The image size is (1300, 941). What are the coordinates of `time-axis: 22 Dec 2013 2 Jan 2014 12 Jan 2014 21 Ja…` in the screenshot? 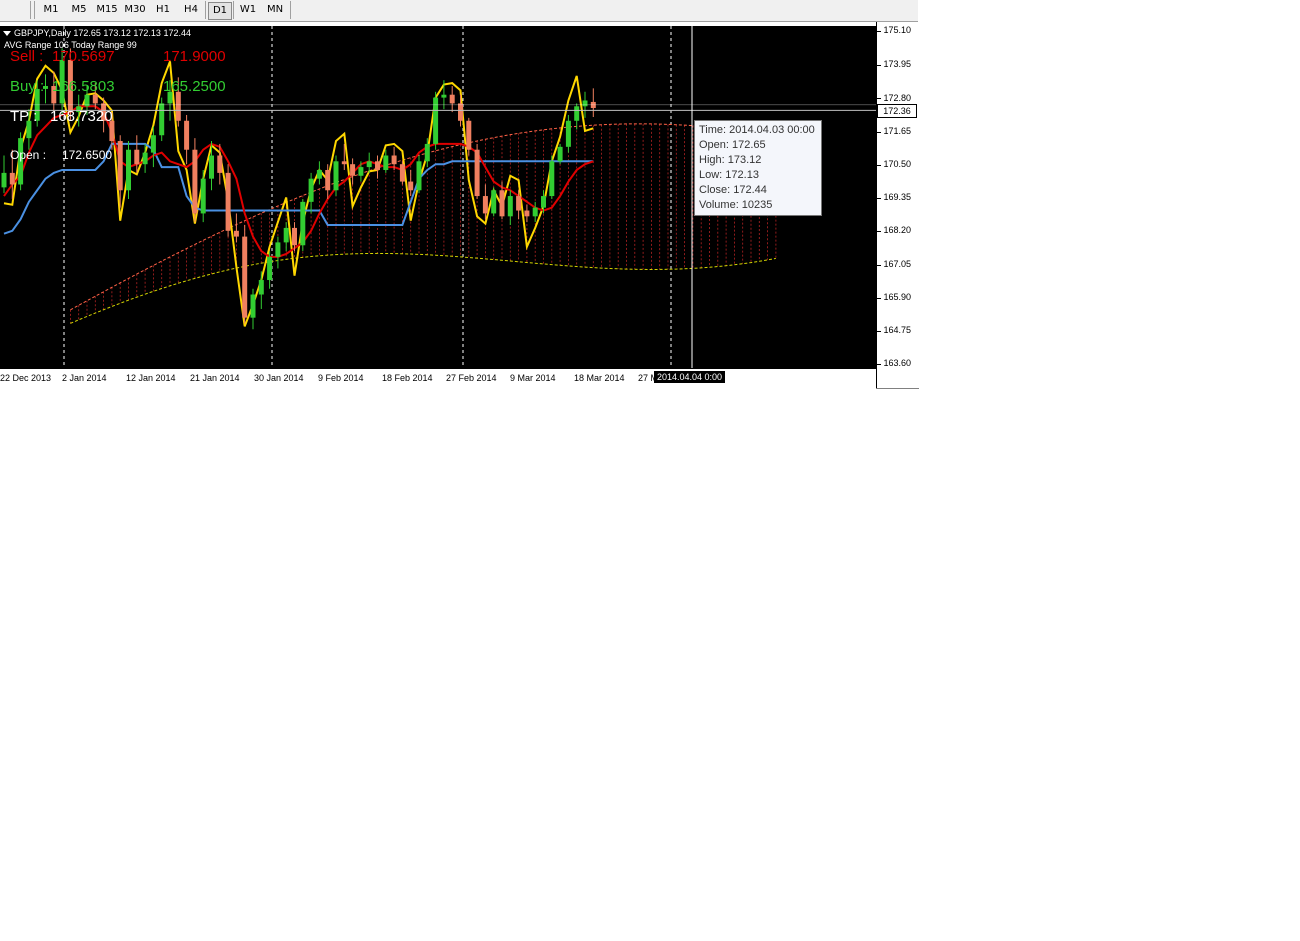 It's located at (438, 378).